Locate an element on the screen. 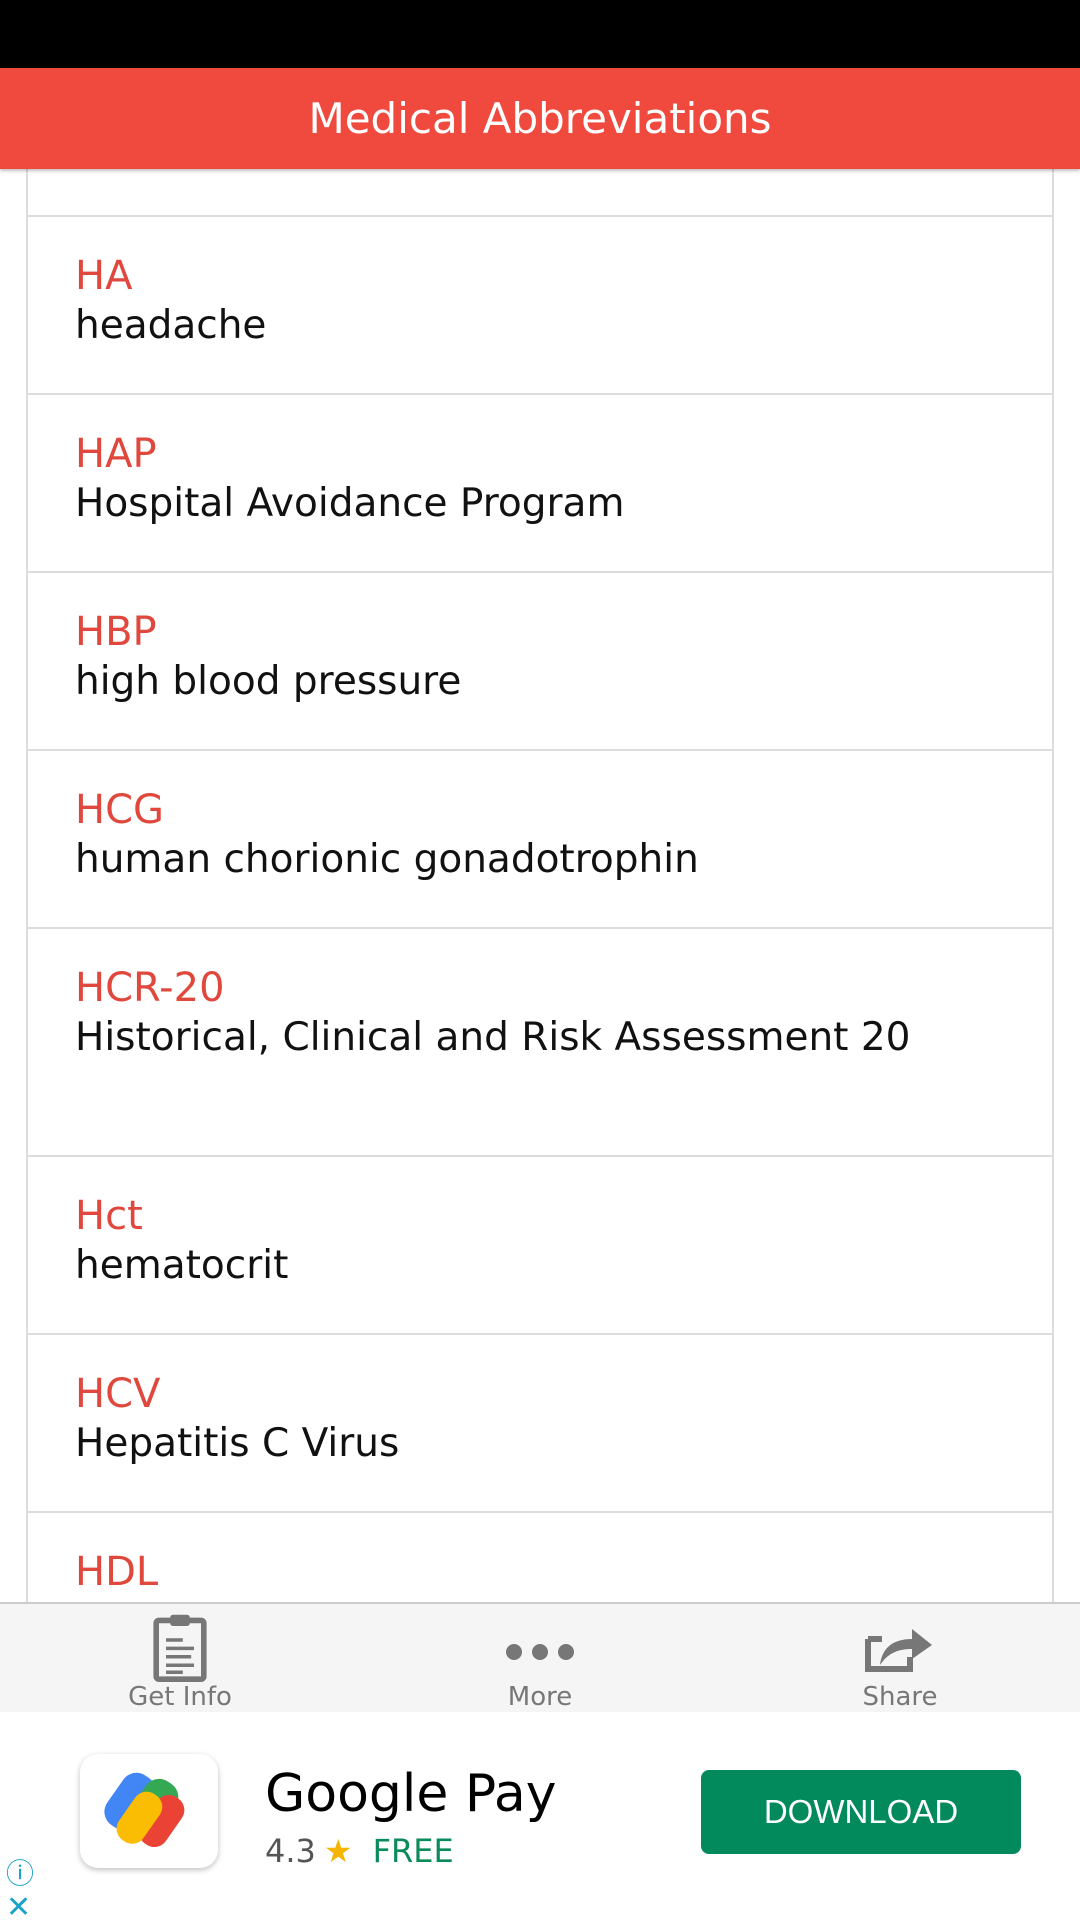 This screenshot has height=1925, width=1080. abbreviation: HBP is located at coordinates (116, 632).